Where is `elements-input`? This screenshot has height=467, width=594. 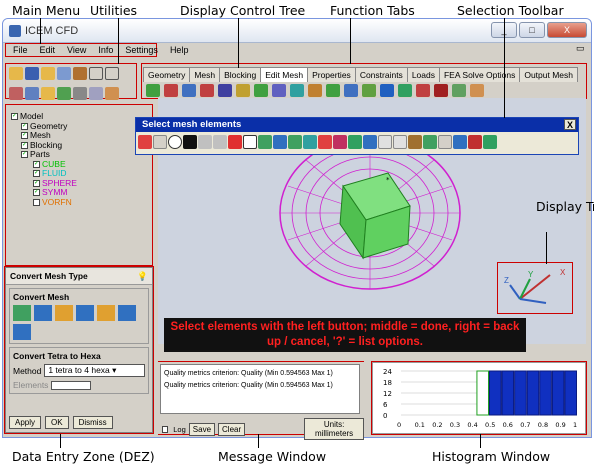 elements-input is located at coordinates (71, 385).